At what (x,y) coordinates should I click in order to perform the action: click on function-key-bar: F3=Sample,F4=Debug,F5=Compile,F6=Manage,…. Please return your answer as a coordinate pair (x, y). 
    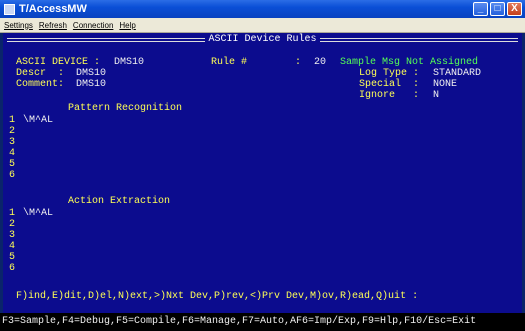
    Looking at the image, I should click on (262, 322).